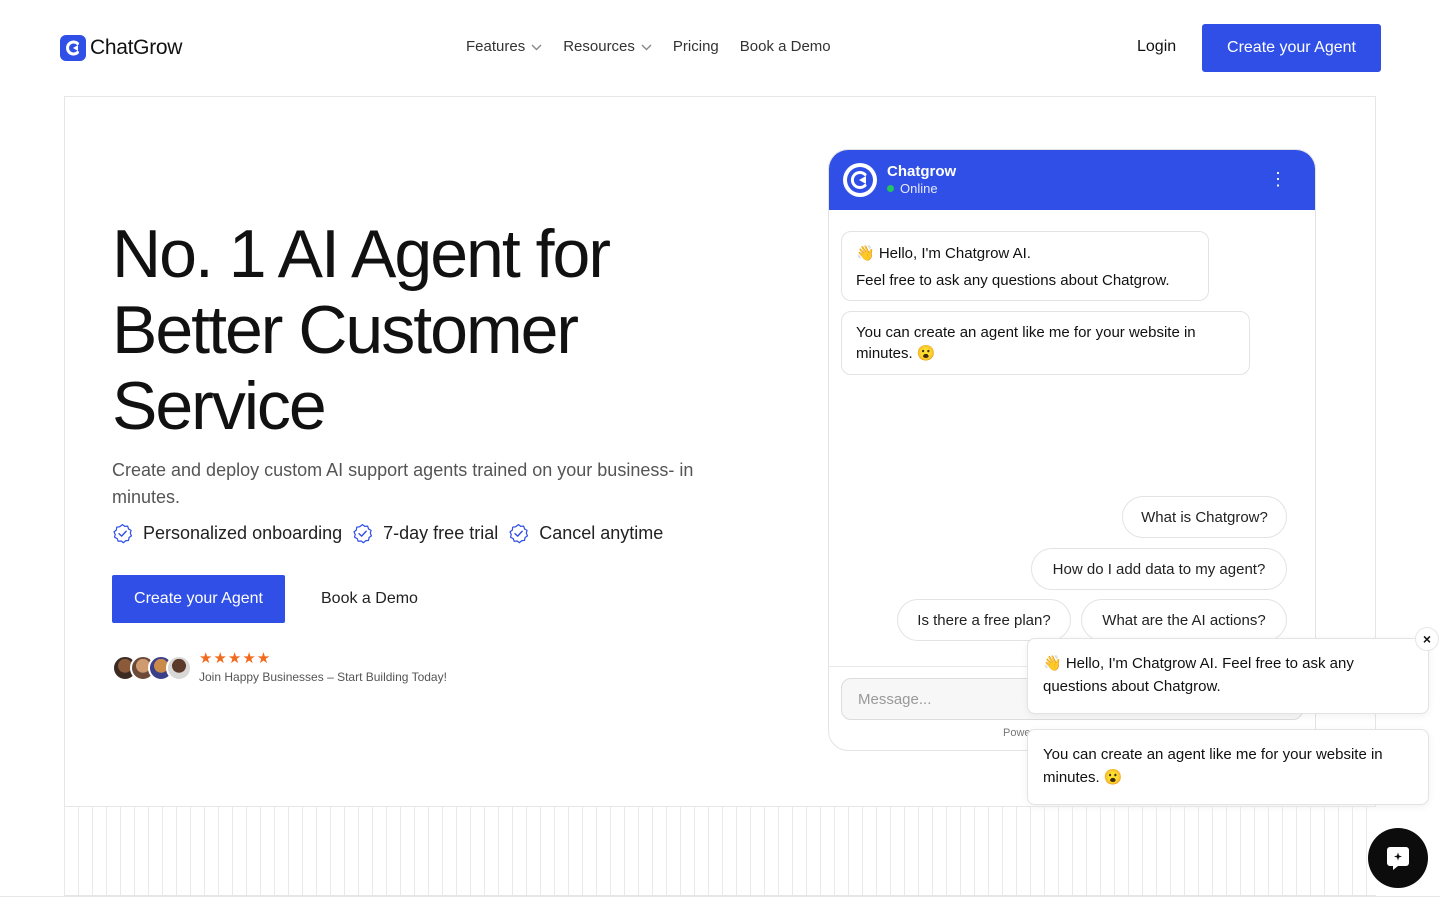  I want to click on customer-avatars, so click(152, 668).